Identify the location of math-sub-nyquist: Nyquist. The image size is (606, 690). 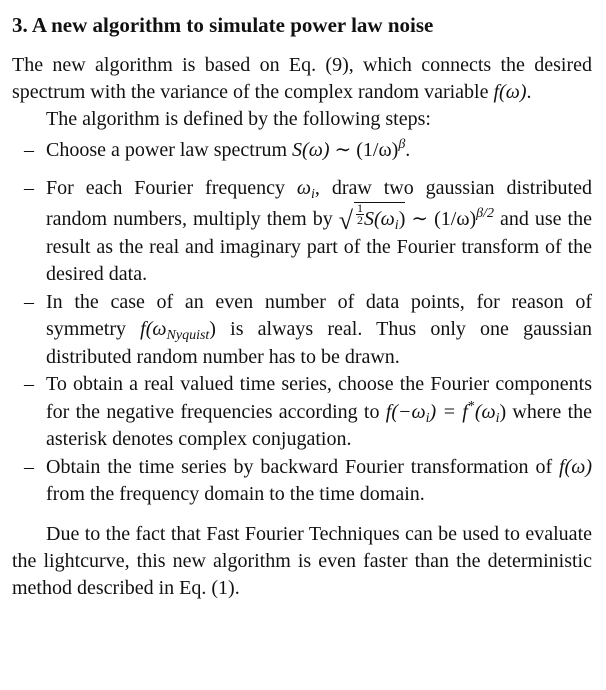
(188, 335).